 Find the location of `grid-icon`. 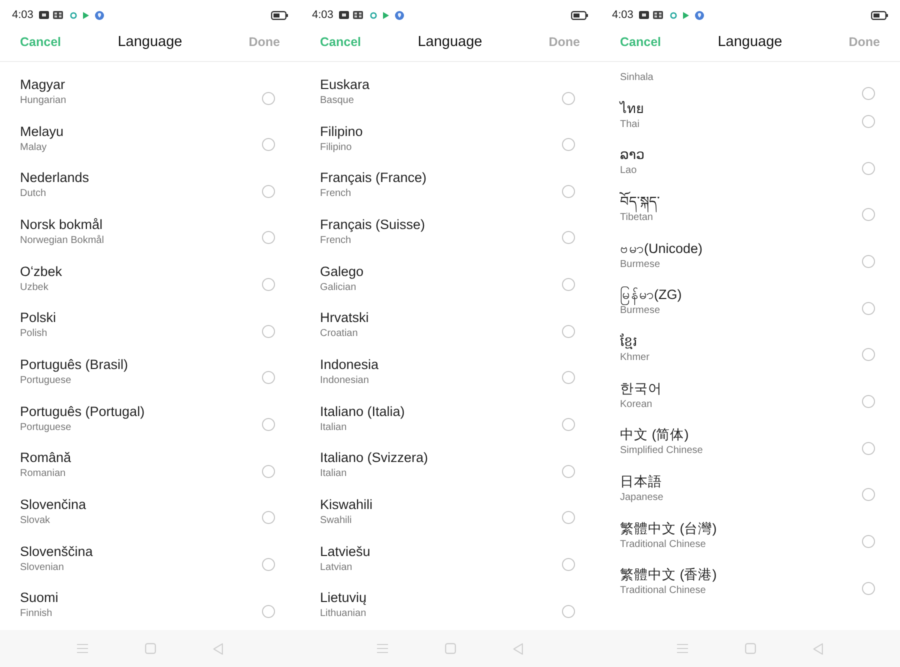

grid-icon is located at coordinates (358, 15).